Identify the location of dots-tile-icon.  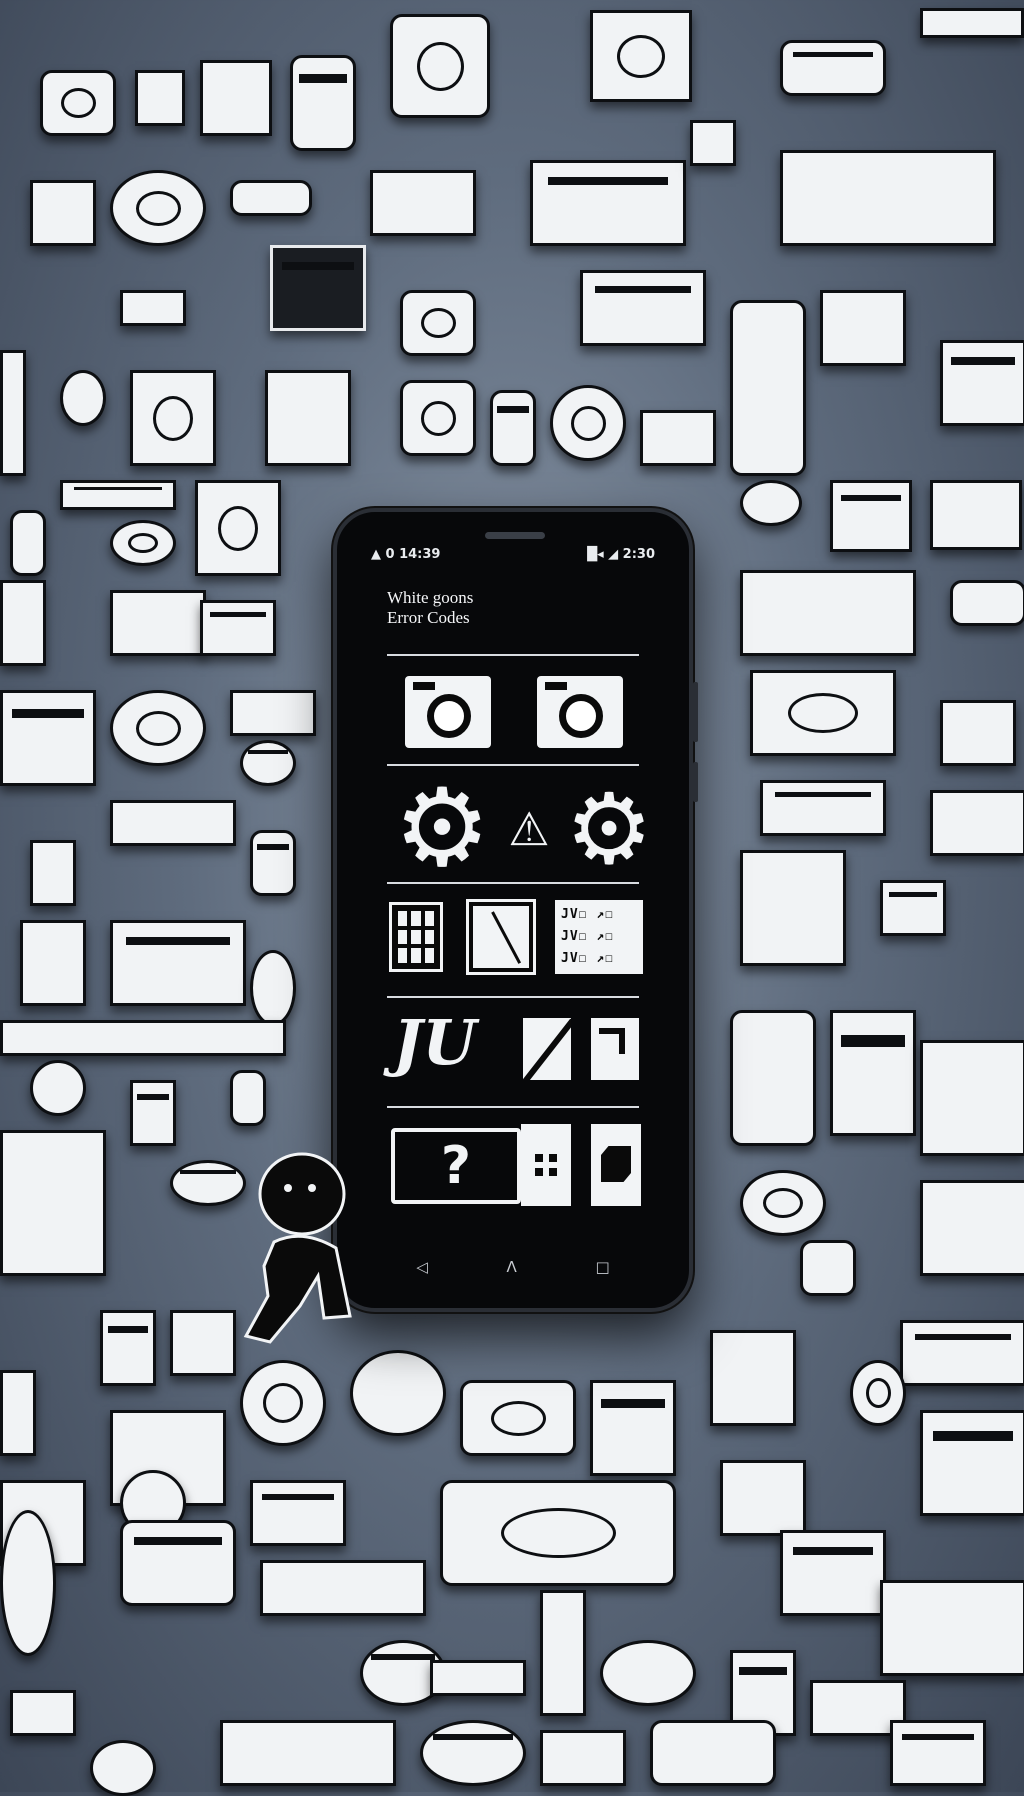
(546, 1165).